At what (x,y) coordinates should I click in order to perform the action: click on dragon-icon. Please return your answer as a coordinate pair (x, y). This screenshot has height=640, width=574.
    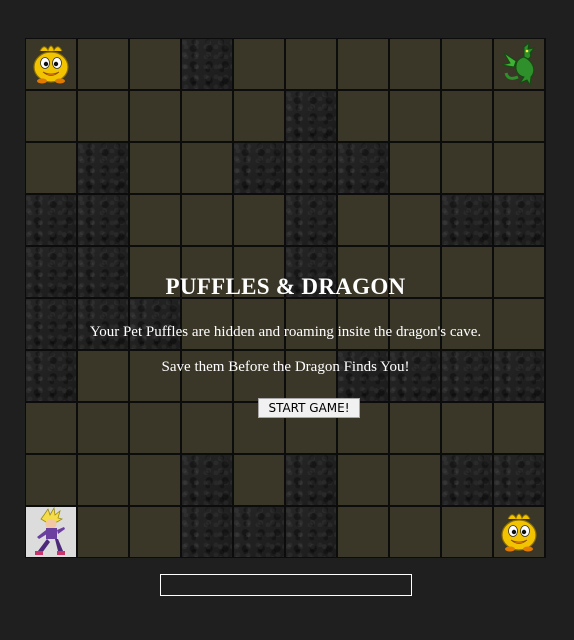
    Looking at the image, I should click on (519, 64).